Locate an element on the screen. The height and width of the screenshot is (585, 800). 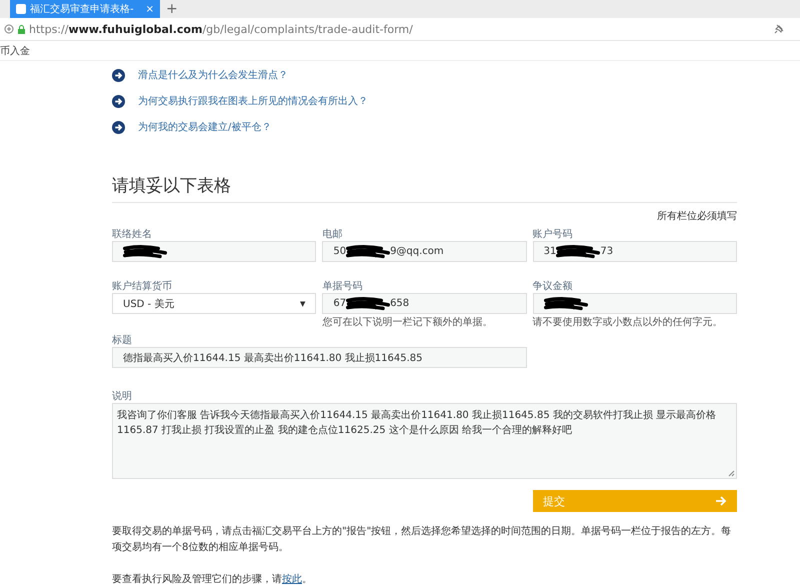
pin-icon is located at coordinates (779, 29).